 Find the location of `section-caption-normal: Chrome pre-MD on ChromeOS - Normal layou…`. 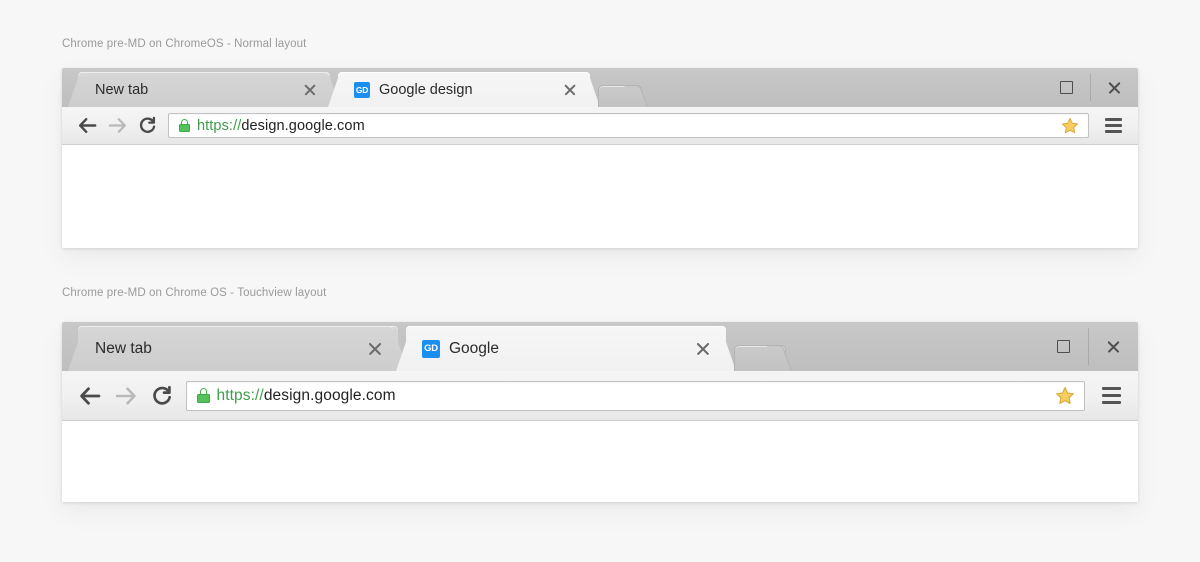

section-caption-normal: Chrome pre-MD on ChromeOS - Normal layou… is located at coordinates (184, 44).